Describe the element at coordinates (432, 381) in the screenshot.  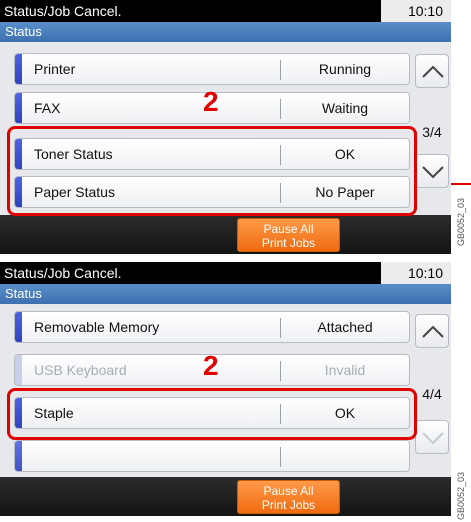
I see `scroll-controls: 4/4` at that location.